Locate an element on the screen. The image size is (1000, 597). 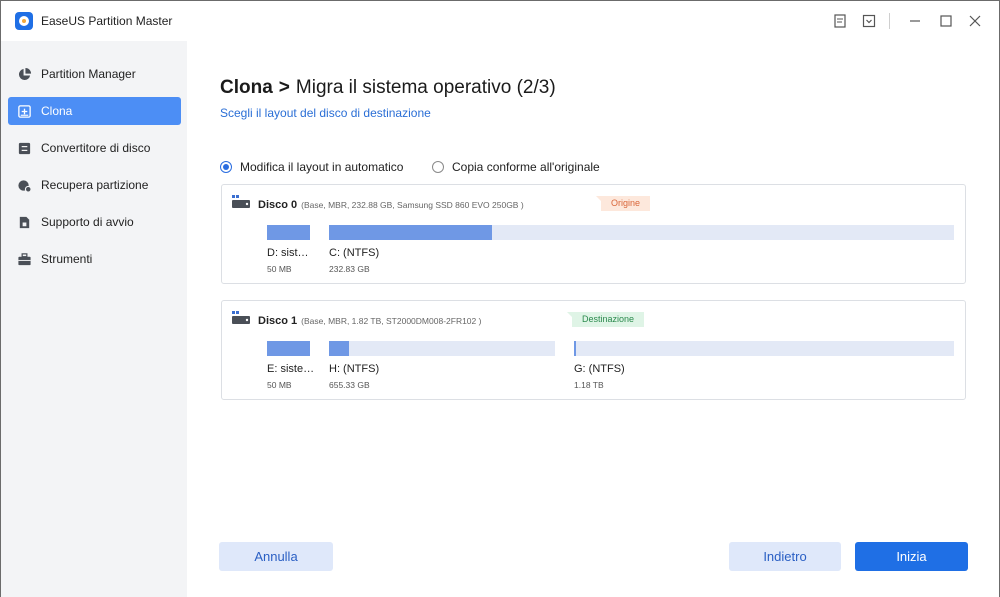
app-logo-icon is located at coordinates (24, 21).